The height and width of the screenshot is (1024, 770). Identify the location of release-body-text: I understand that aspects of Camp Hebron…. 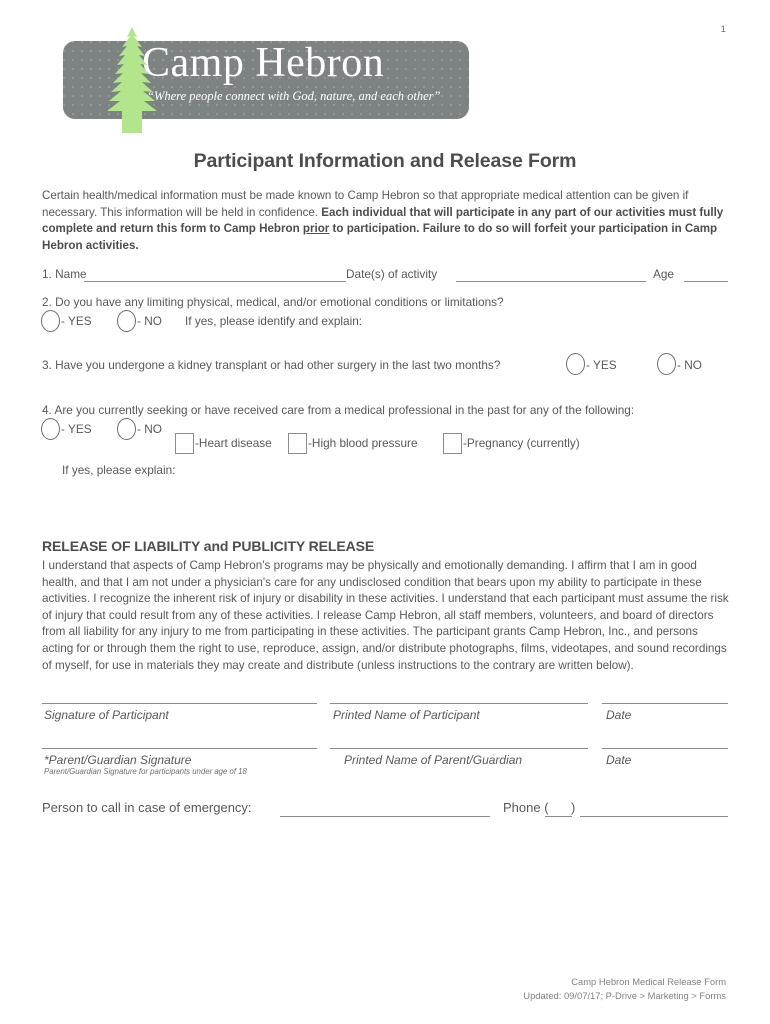
(385, 615).